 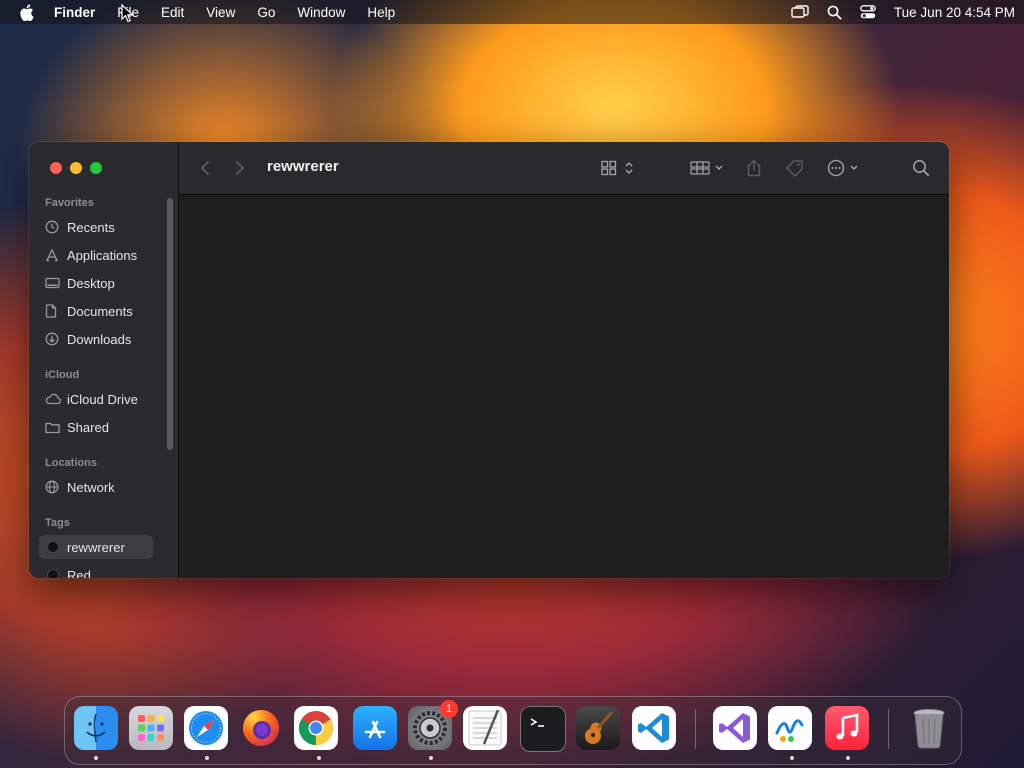 I want to click on sidebar-item-shared: Shared, so click(x=96, y=427).